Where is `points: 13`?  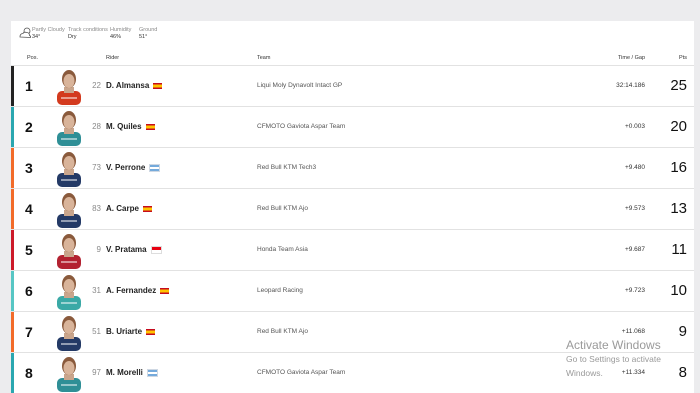 points: 13 is located at coordinates (678, 208).